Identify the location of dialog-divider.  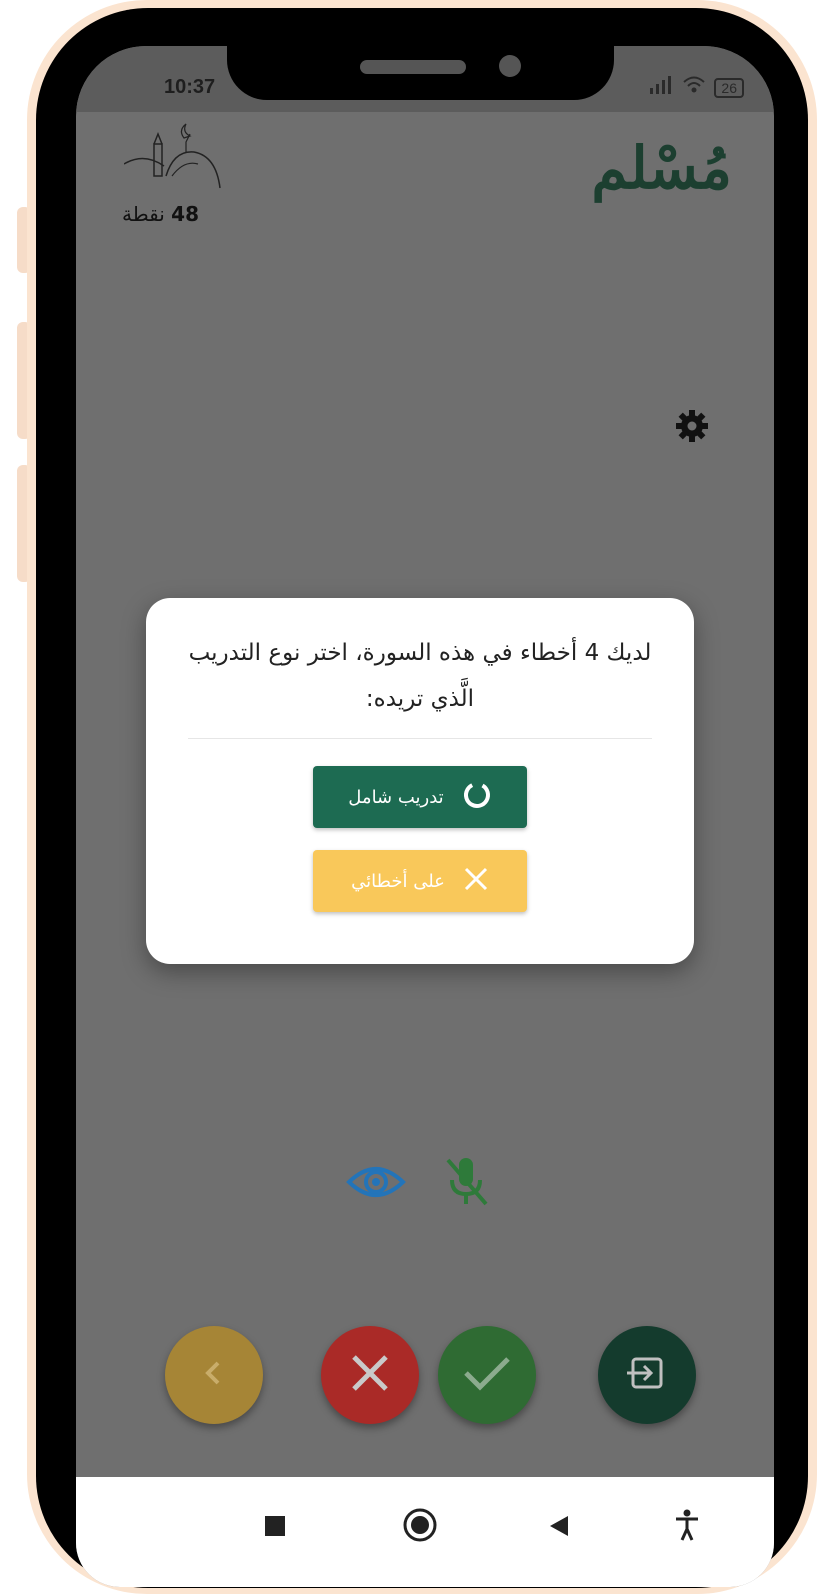
(420, 738).